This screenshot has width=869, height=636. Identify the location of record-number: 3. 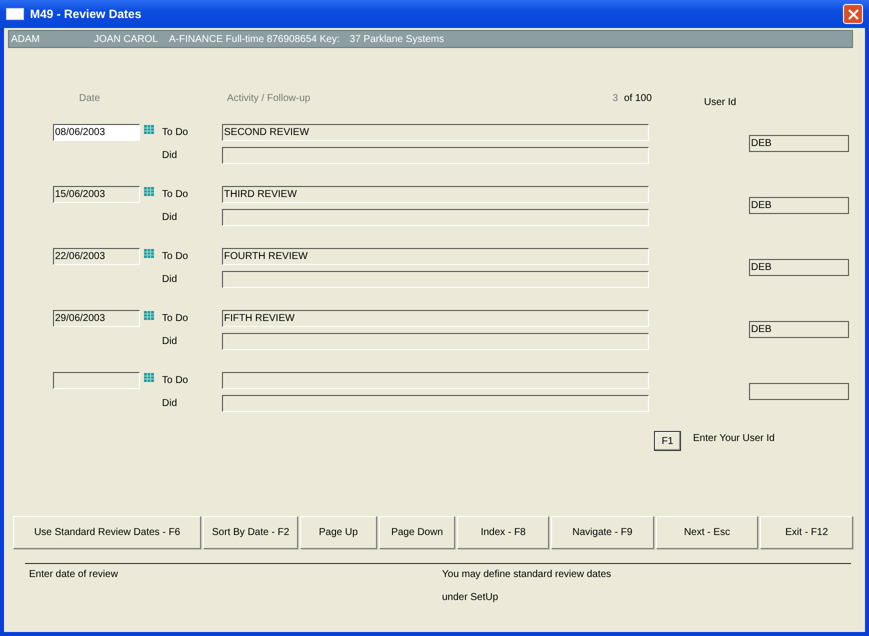
(614, 98).